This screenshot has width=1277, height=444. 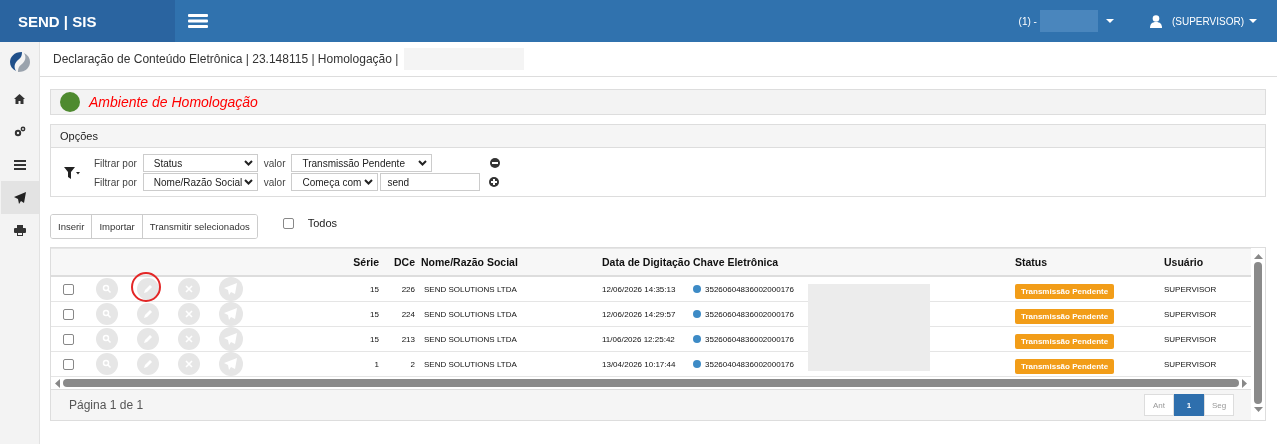 I want to click on paper-plane-icon, so click(x=19, y=197).